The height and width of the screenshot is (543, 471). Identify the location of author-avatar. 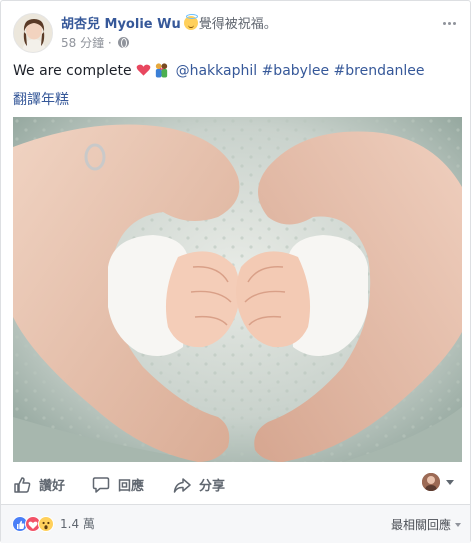
(33, 33).